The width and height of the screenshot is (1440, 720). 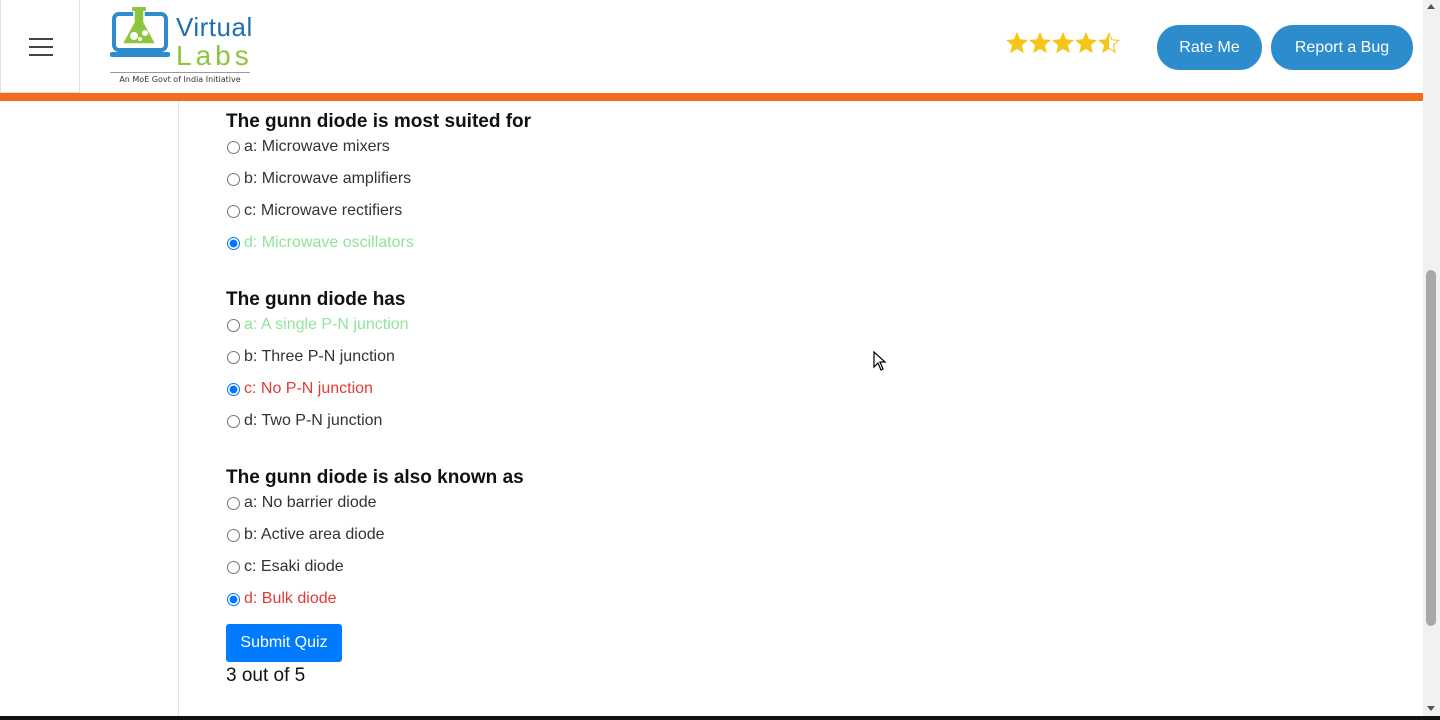 I want to click on content-divider, so click(x=178, y=408).